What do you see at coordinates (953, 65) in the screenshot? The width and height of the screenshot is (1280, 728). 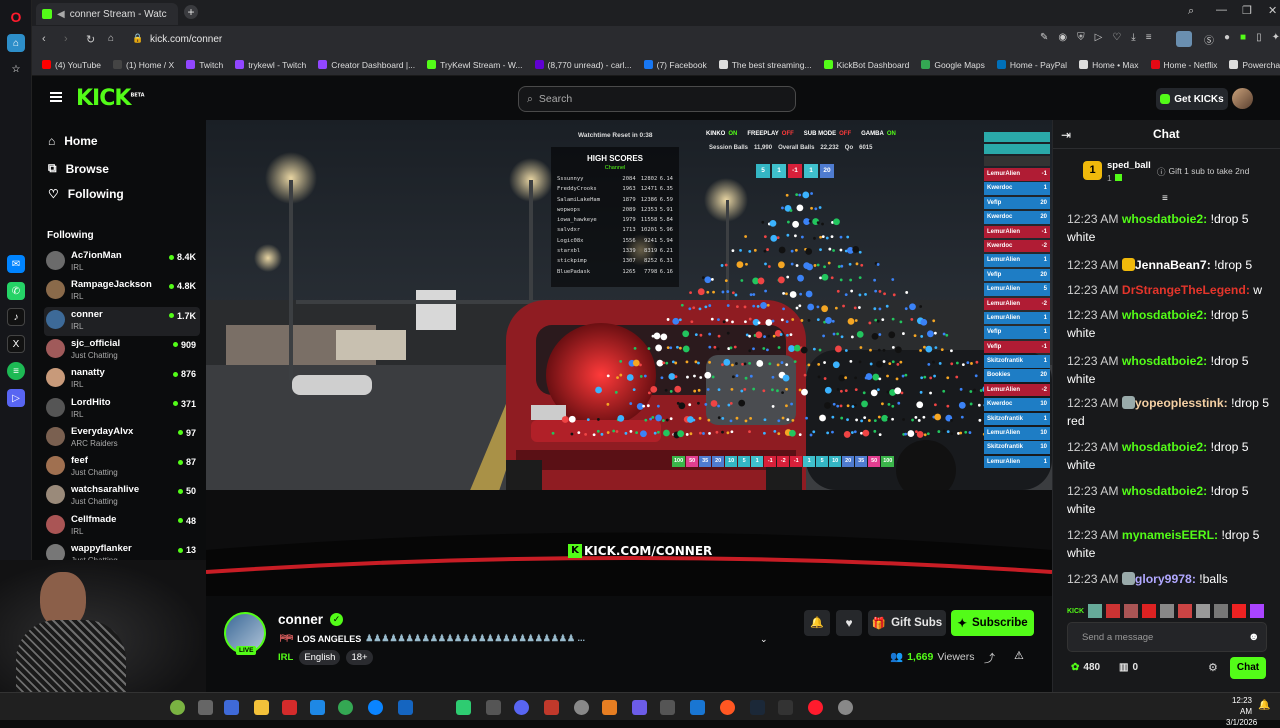 I see `bookmark-item: Google Maps` at bounding box center [953, 65].